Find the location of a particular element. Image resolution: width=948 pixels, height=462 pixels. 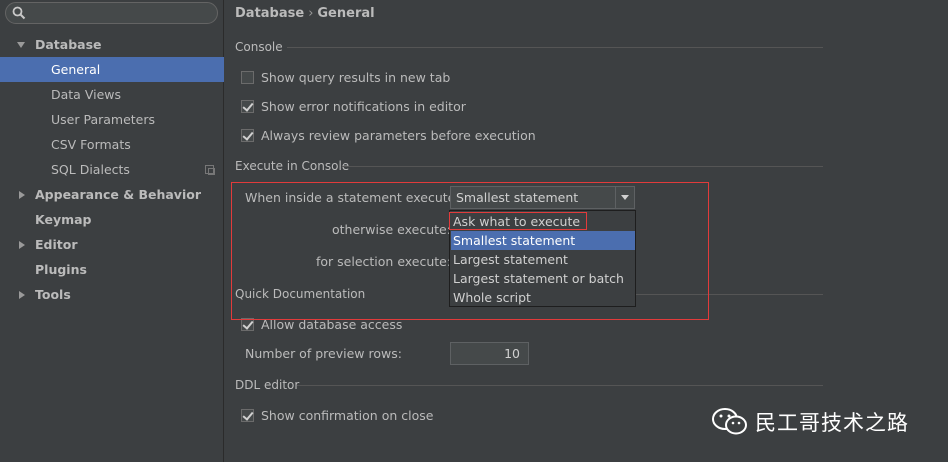

sidebar-item-label: Database is located at coordinates (68, 44).